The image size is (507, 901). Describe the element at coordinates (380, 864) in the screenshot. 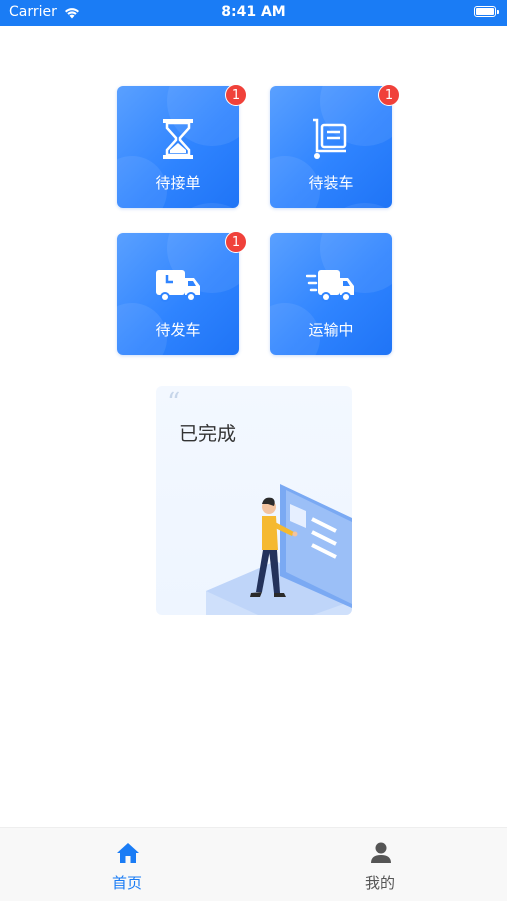

I see `tab-profile: 我的` at that location.